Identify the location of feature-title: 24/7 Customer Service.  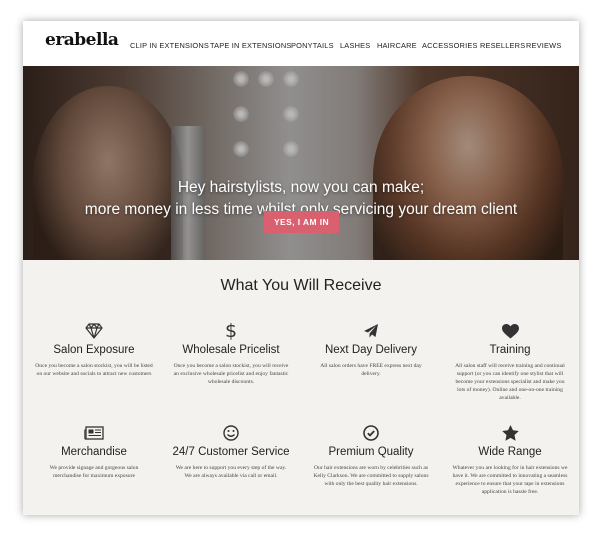
(231, 452).